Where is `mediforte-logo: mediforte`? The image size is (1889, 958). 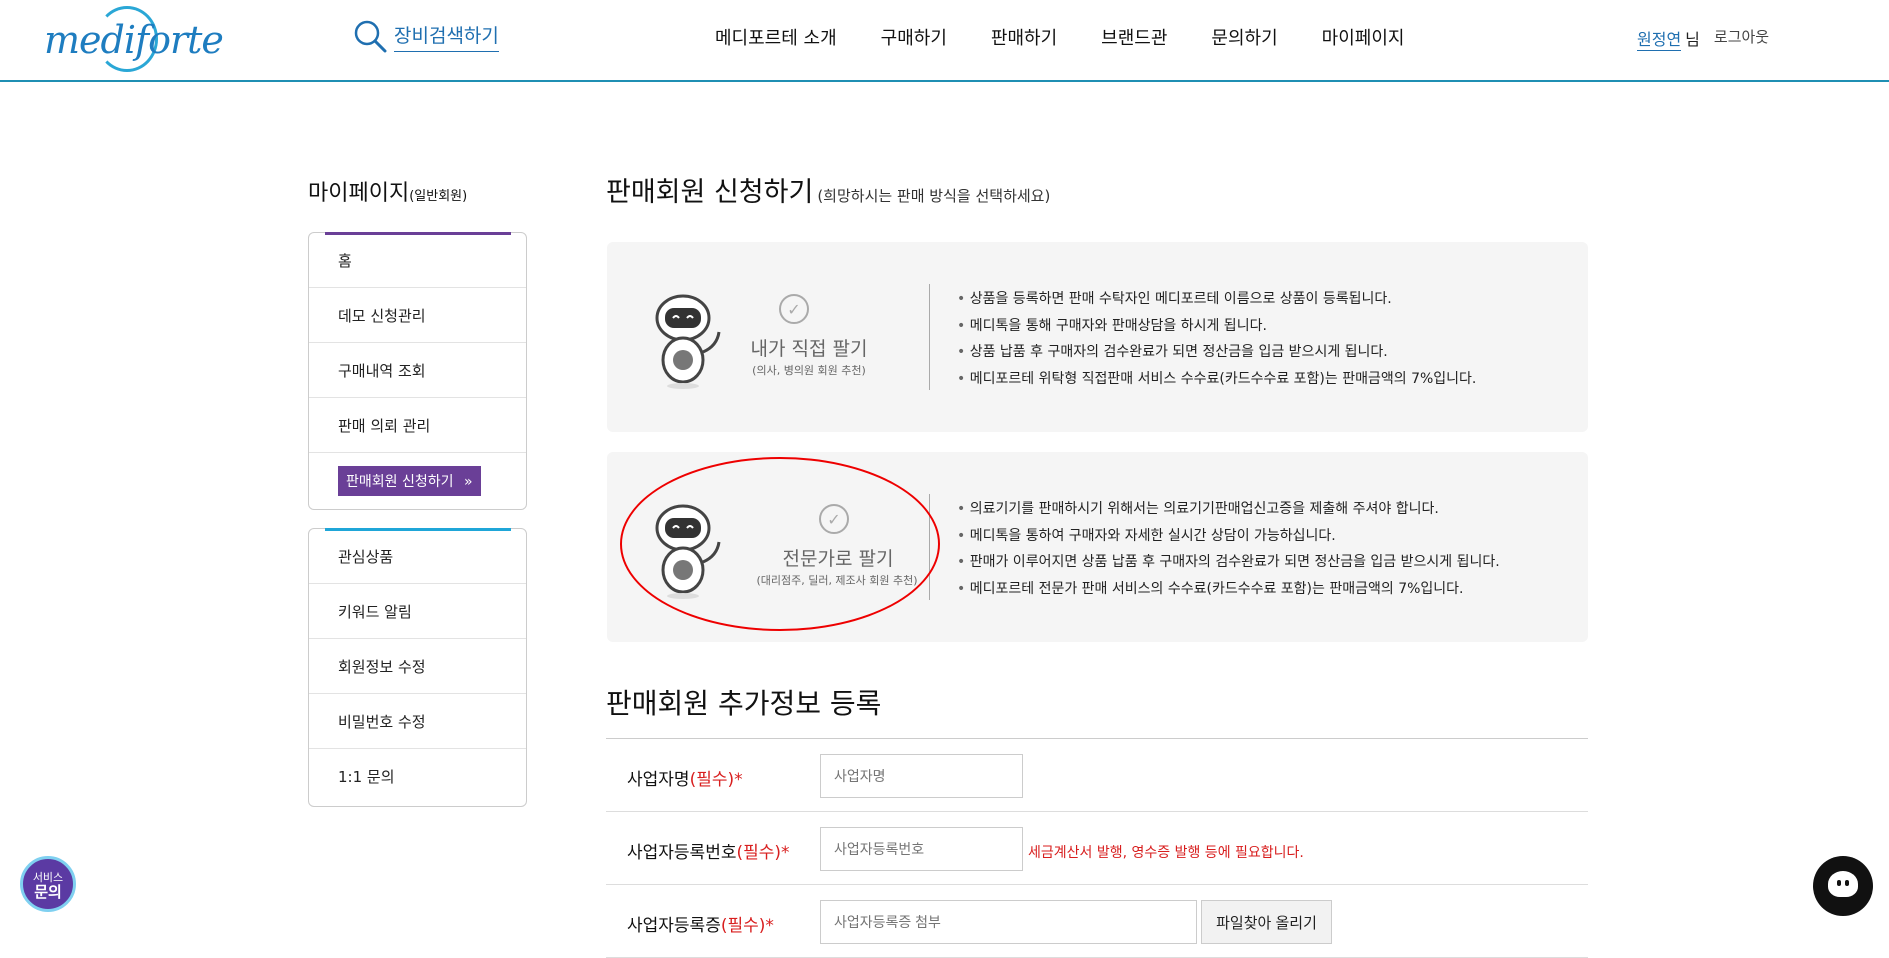 mediforte-logo: mediforte is located at coordinates (134, 39).